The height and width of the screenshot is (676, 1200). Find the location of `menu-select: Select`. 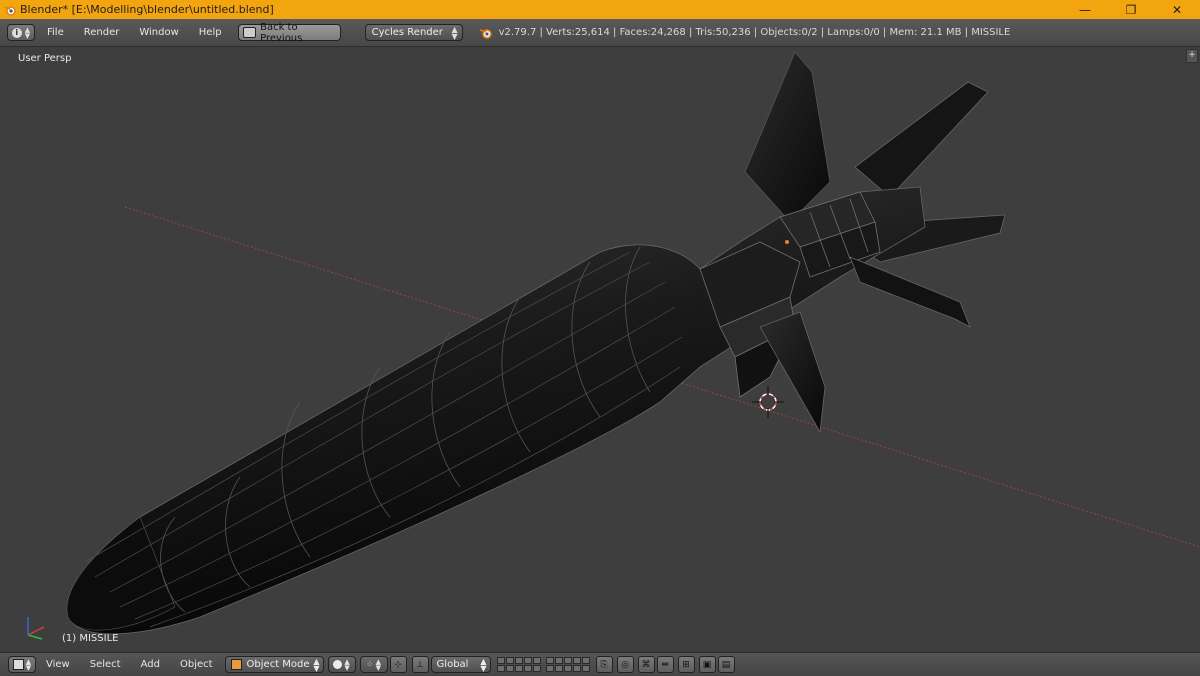

menu-select: Select is located at coordinates (105, 664).